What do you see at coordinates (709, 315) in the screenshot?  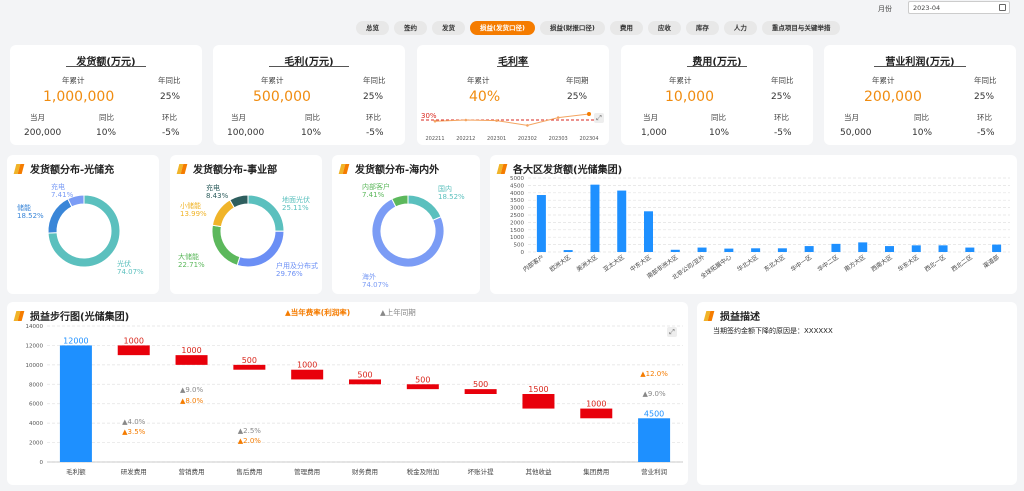 I see `section-flag-icon` at bounding box center [709, 315].